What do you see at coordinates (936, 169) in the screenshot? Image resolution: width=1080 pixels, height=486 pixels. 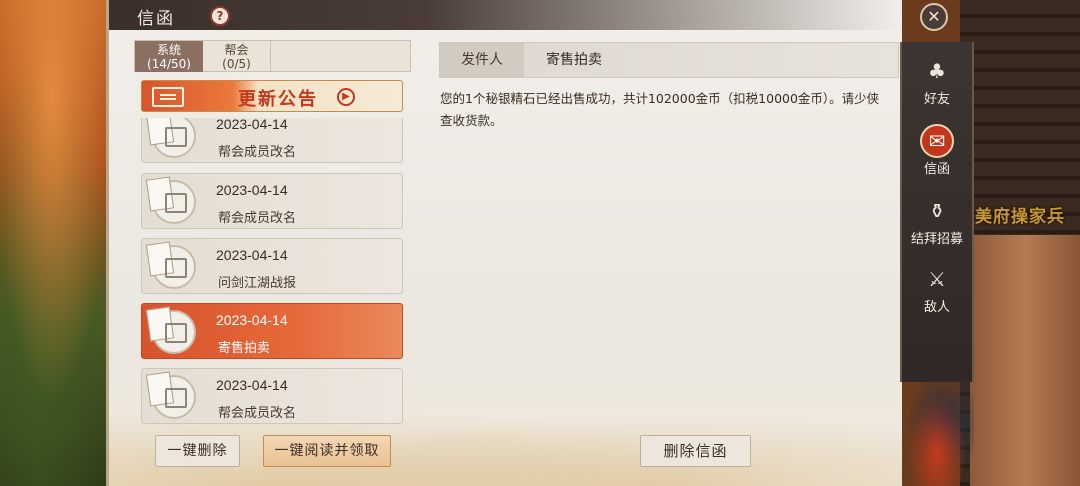 I see `nav-label: 信函` at bounding box center [936, 169].